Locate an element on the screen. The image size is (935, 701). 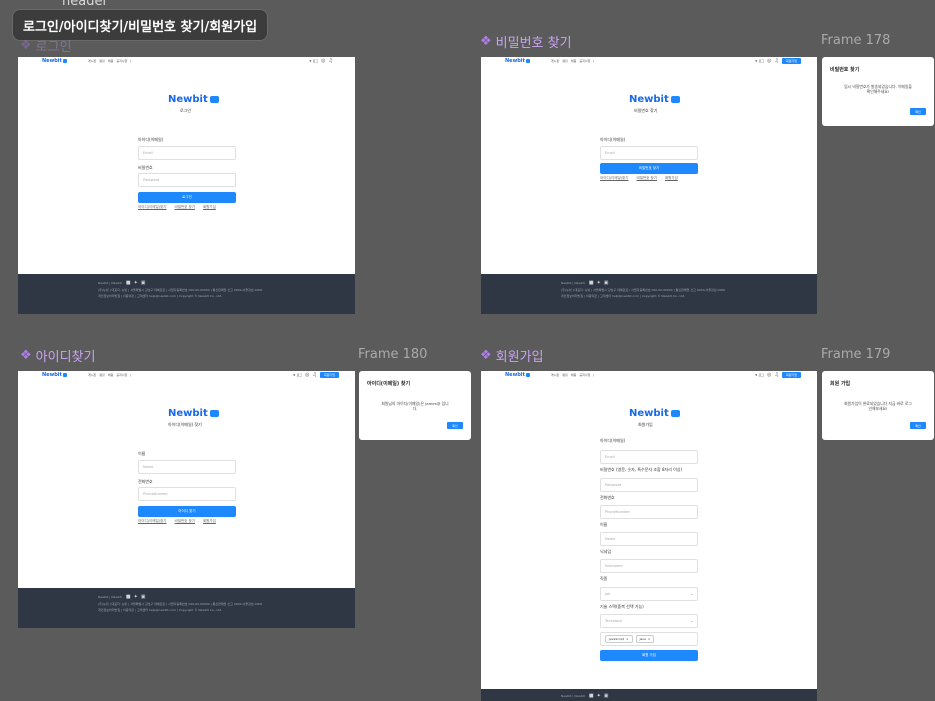
frame-label-180: Frame 180 is located at coordinates (392, 354).